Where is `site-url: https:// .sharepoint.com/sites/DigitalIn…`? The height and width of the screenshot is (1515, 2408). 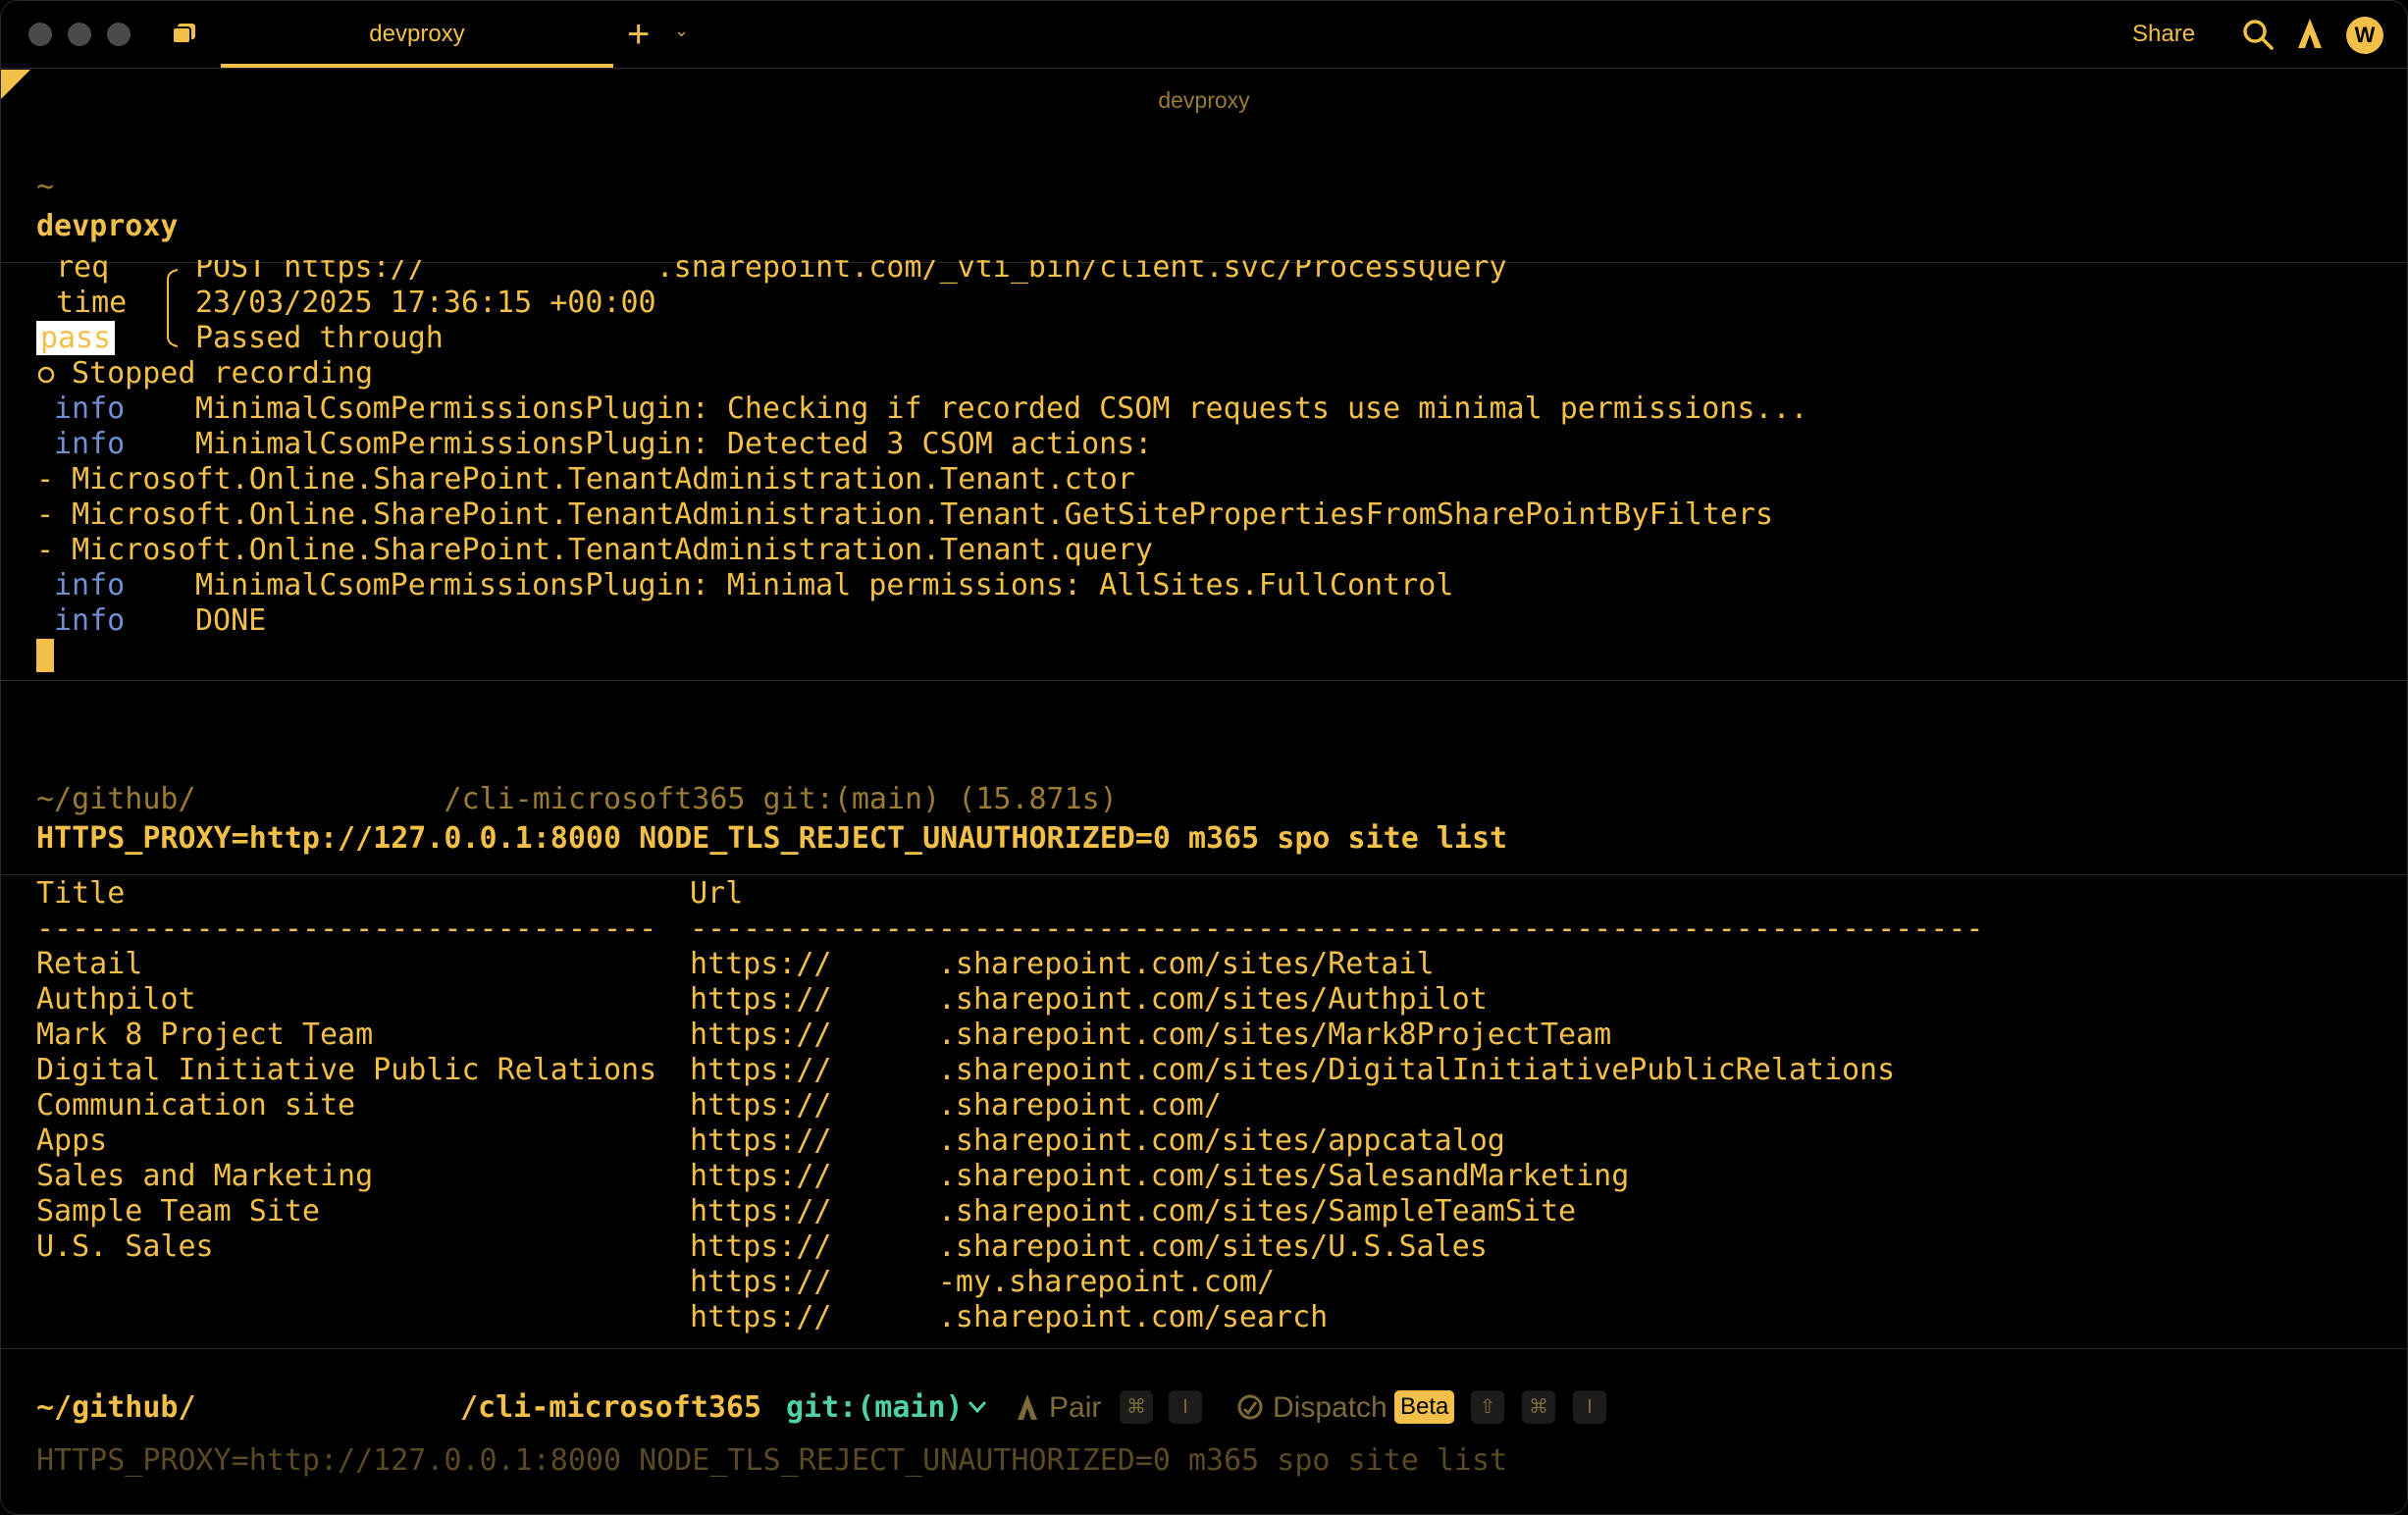 site-url: https:// .sharepoint.com/sites/DigitalIn… is located at coordinates (1292, 1070).